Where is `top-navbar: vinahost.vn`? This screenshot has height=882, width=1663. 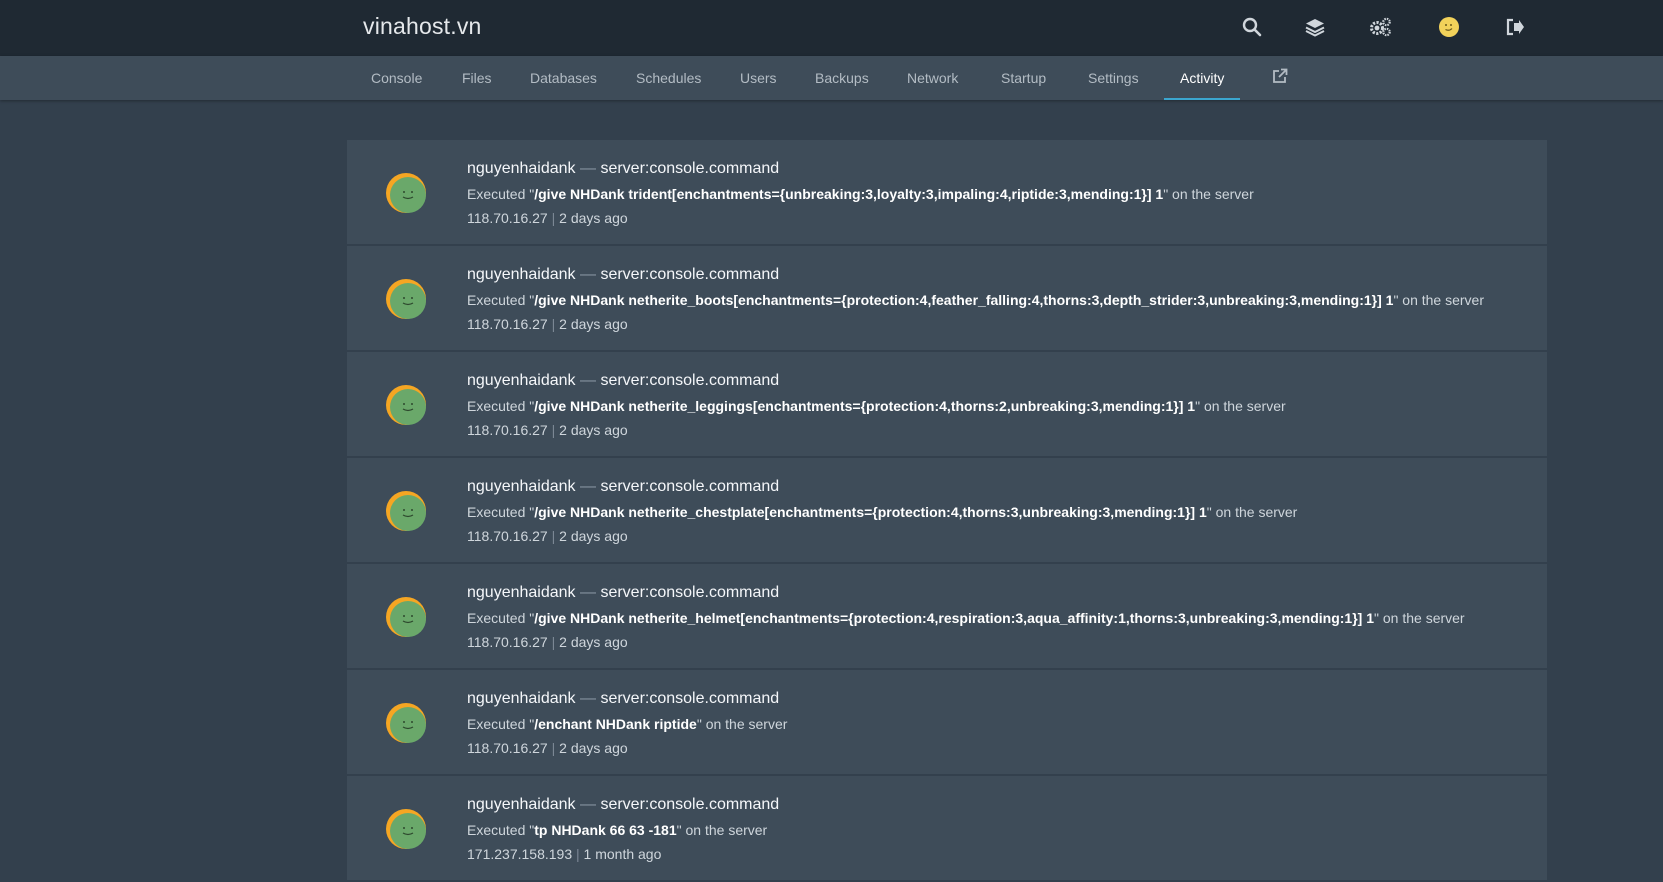 top-navbar: vinahost.vn is located at coordinates (831, 28).